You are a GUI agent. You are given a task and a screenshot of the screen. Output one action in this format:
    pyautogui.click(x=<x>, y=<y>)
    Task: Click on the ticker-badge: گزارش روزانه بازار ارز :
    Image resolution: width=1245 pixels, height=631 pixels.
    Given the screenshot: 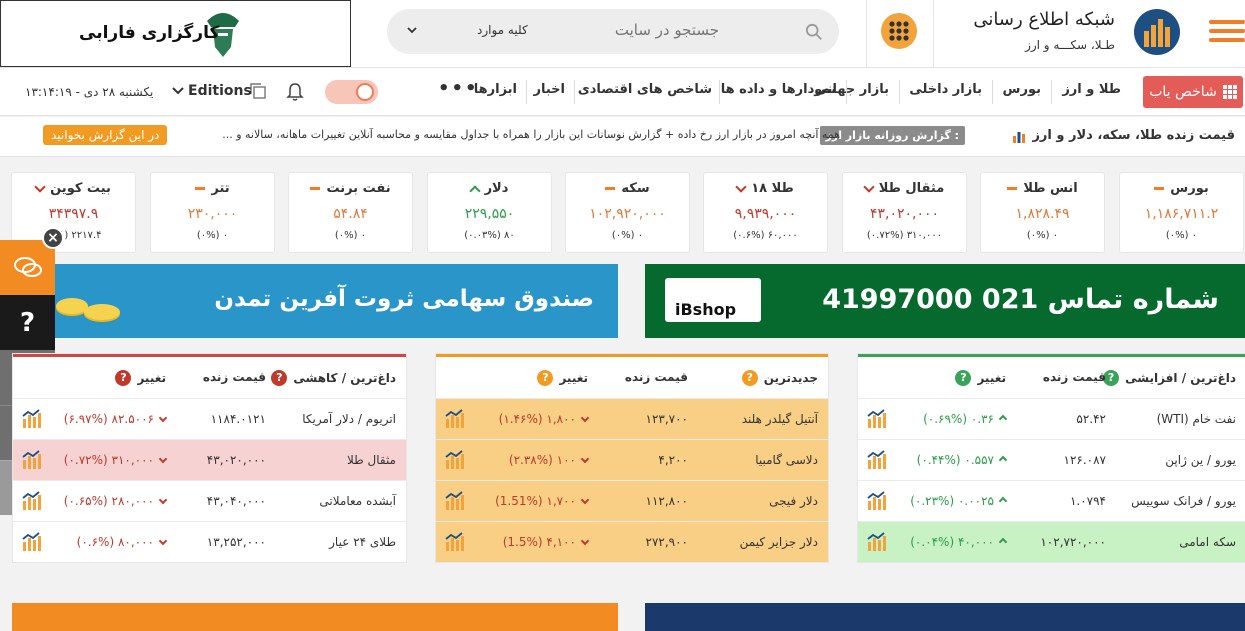 What is the action you would take?
    pyautogui.click(x=892, y=135)
    